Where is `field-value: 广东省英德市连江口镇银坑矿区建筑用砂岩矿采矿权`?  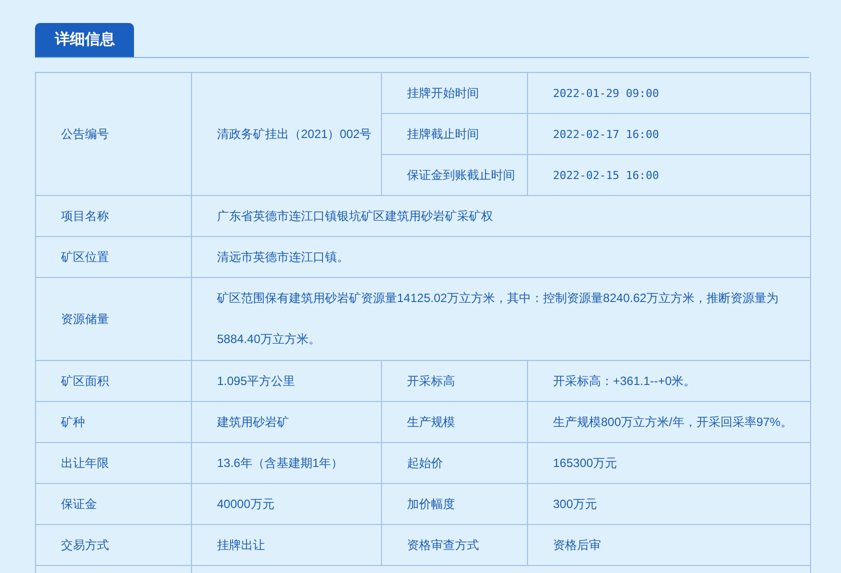
field-value: 广东省英德市连江口镇银坑矿区建筑用砂岩矿采矿权 is located at coordinates (501, 216).